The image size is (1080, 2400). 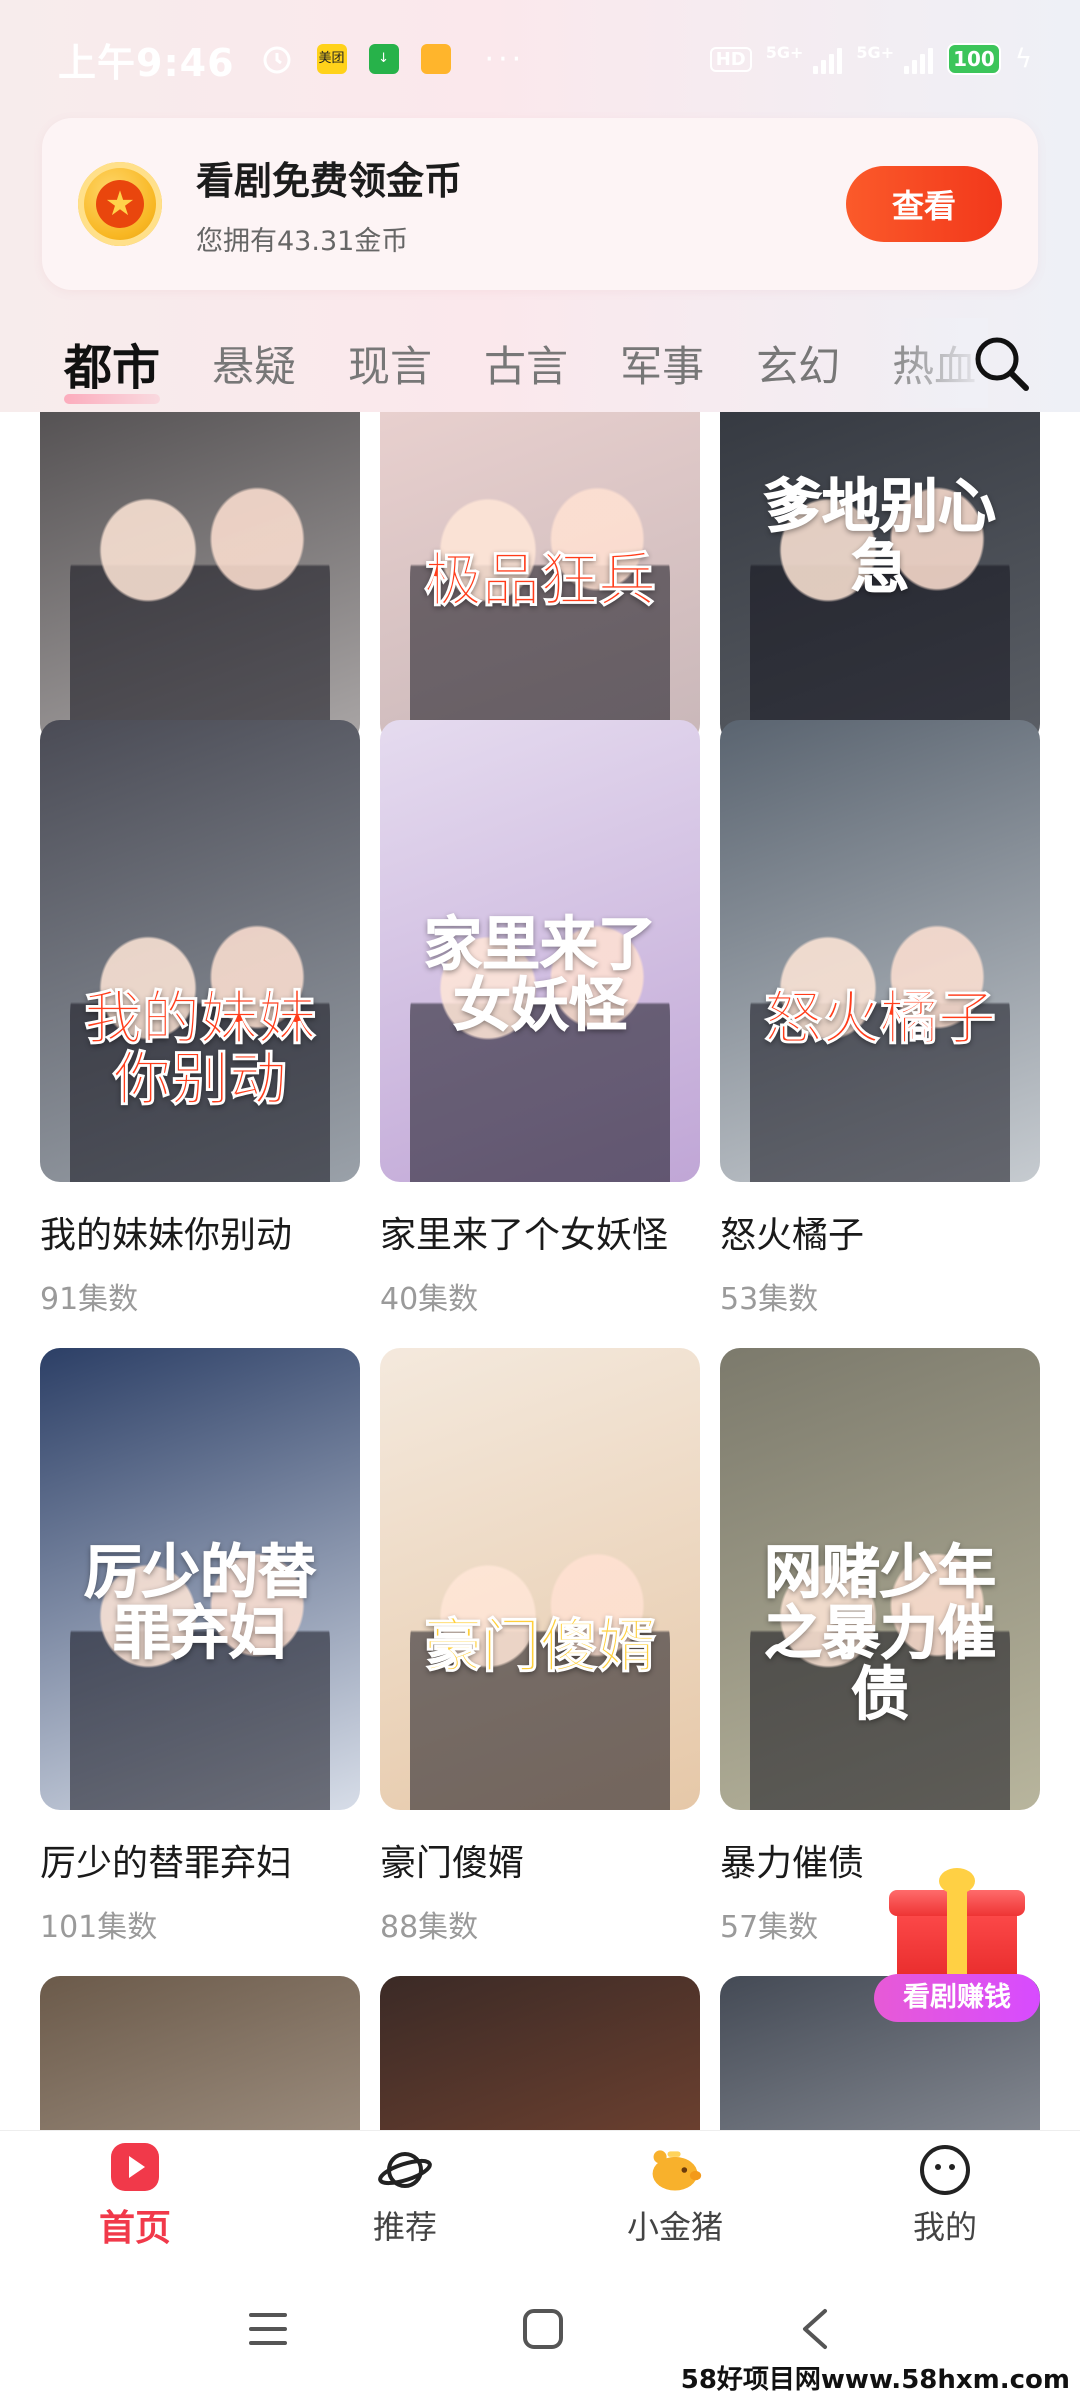 I want to click on drama-title: 厉少的替罪弃妇, so click(x=166, y=1863).